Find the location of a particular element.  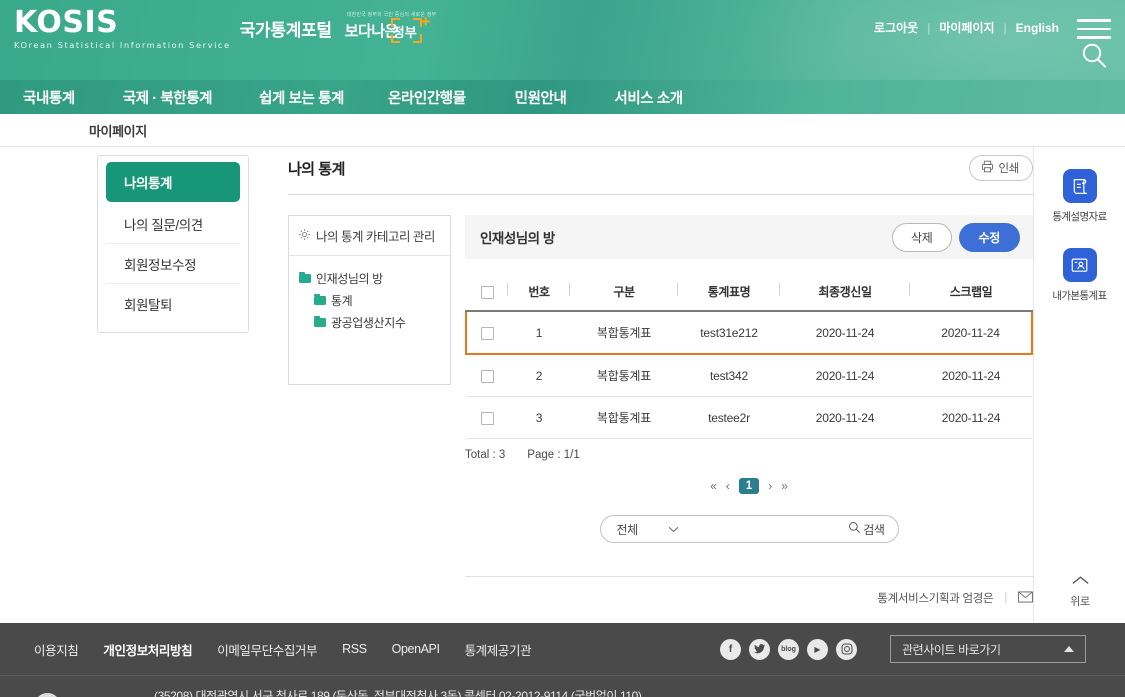

footer-link-openapi: OpenAPI is located at coordinates (416, 649).